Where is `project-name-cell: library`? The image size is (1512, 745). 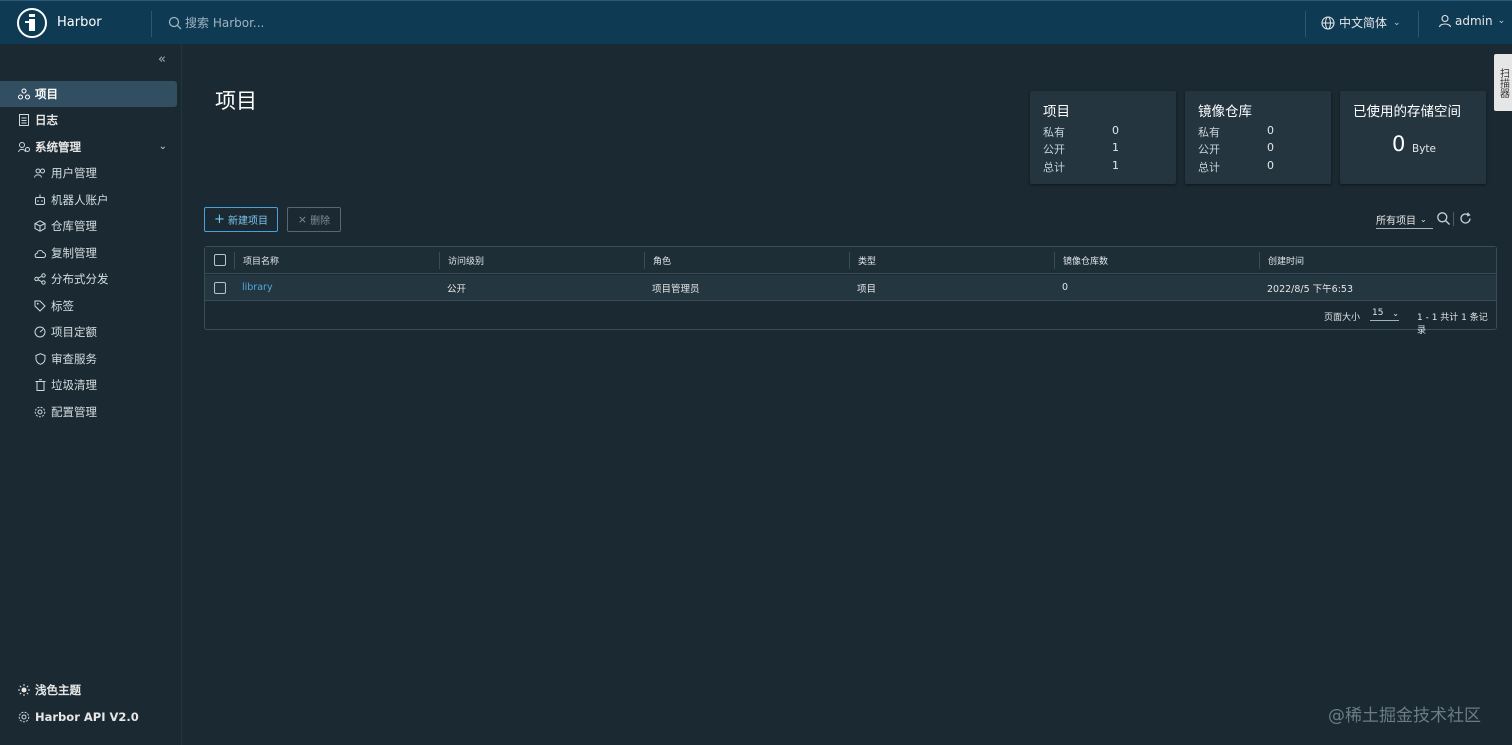
project-name-cell: library is located at coordinates (336, 287).